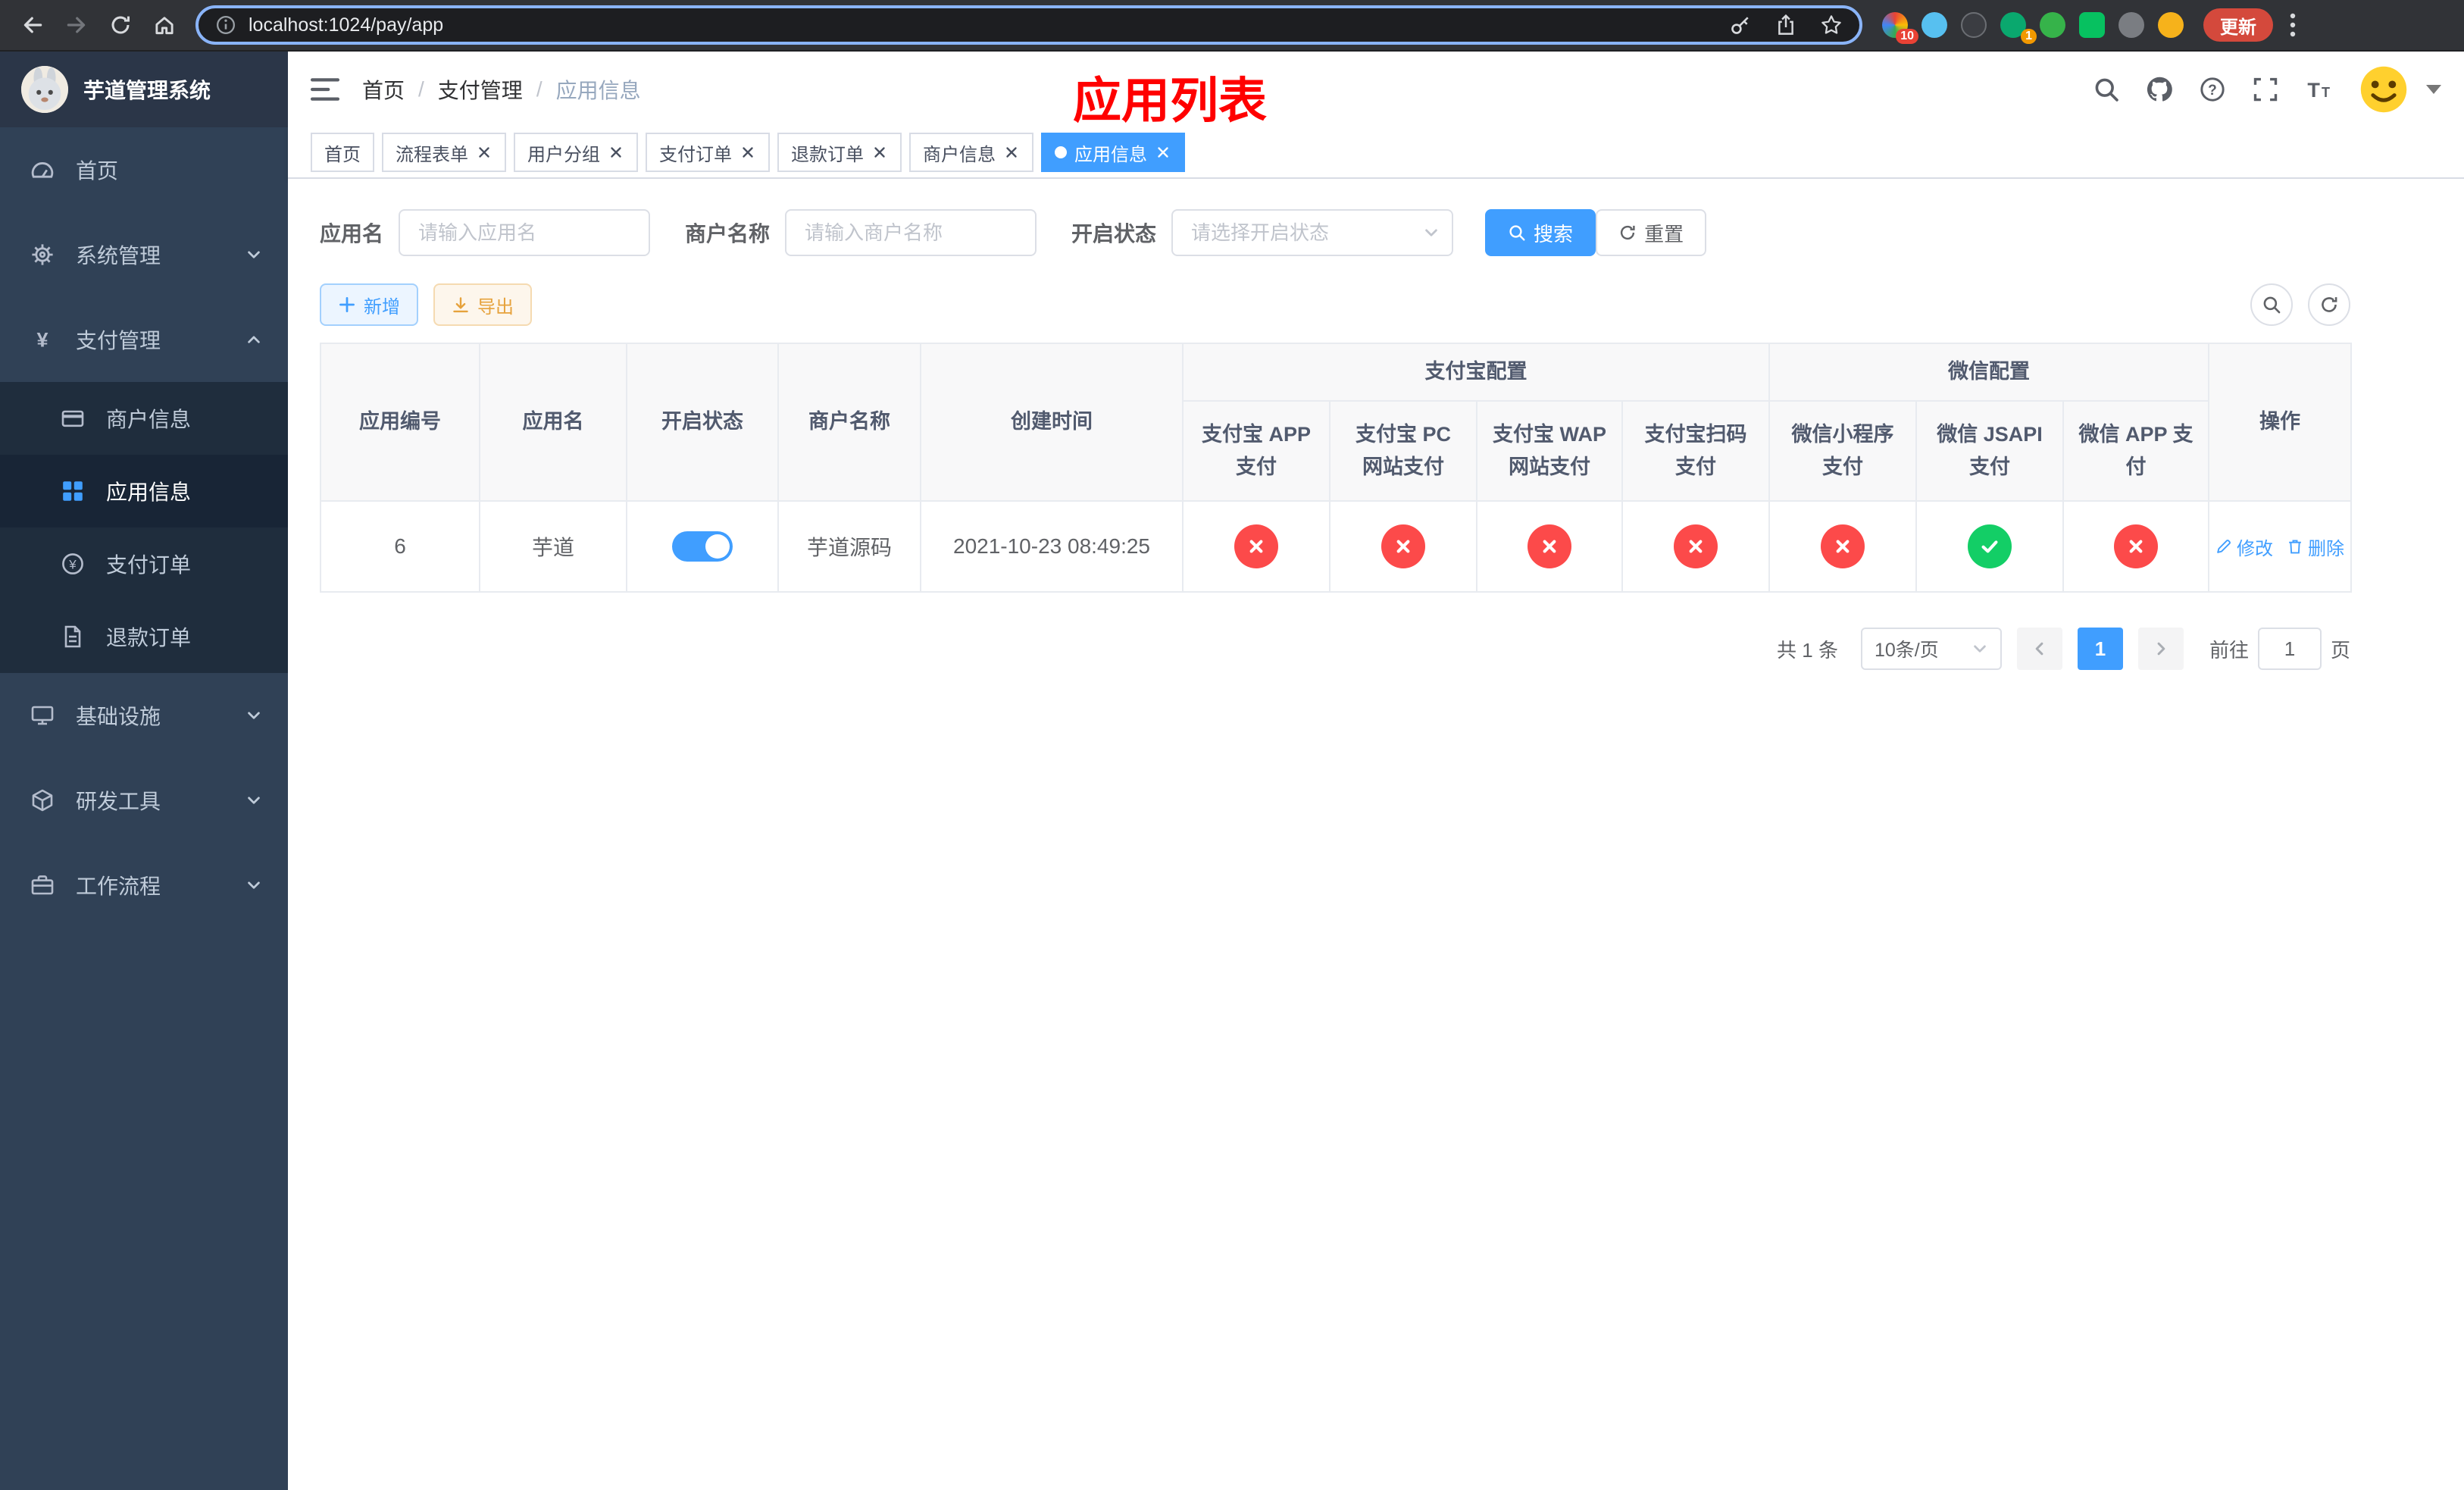  What do you see at coordinates (2018, 28) in the screenshot?
I see `extension-icon: 1` at bounding box center [2018, 28].